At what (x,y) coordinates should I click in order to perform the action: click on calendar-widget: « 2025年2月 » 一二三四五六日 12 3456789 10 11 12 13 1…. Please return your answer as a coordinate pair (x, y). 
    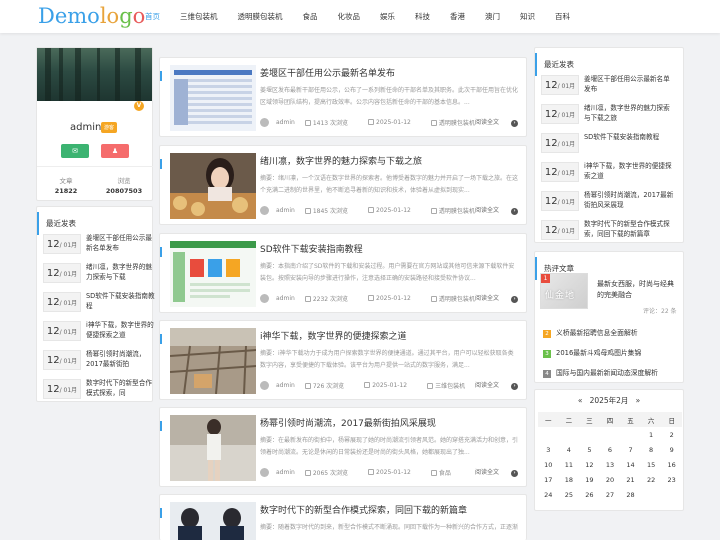
    Looking at the image, I should click on (609, 450).